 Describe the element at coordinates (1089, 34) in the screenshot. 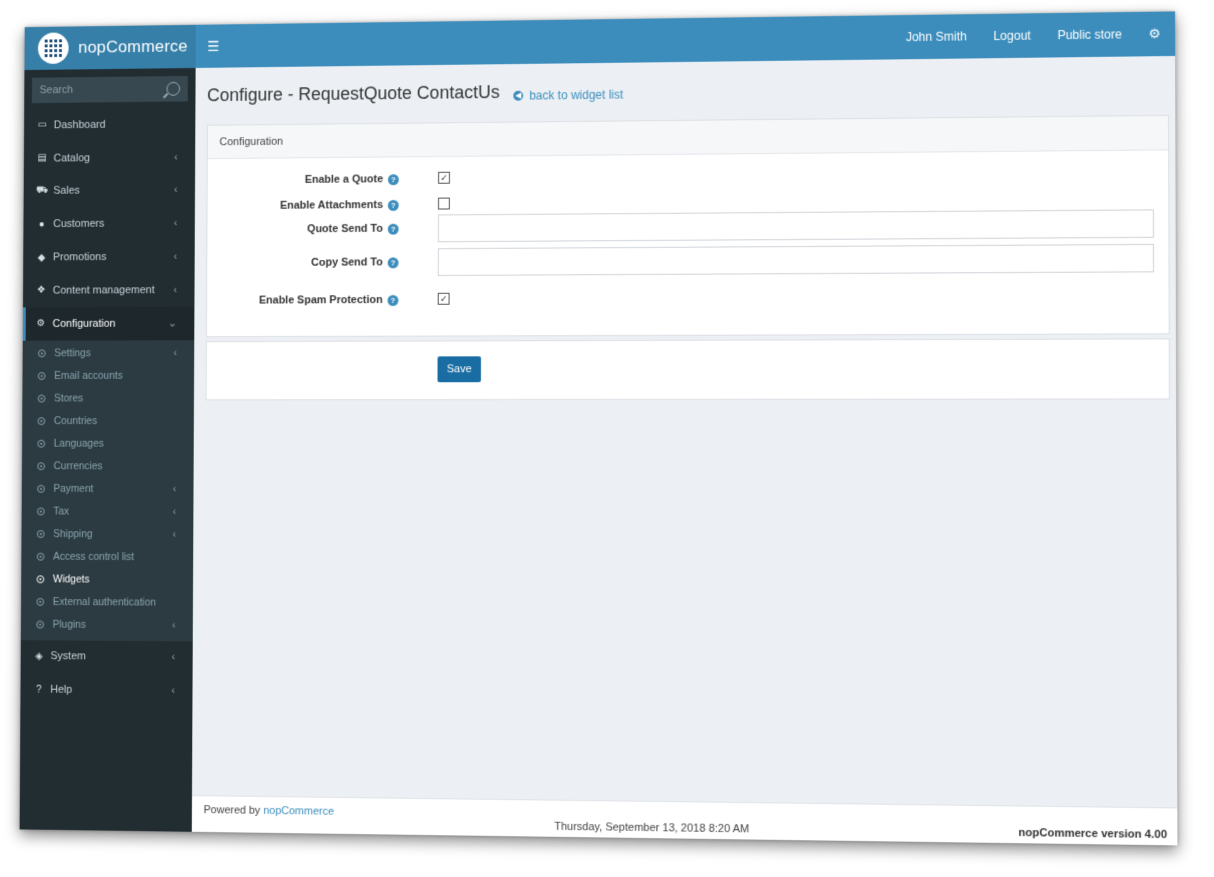

I see `public-store-link: Public store` at that location.